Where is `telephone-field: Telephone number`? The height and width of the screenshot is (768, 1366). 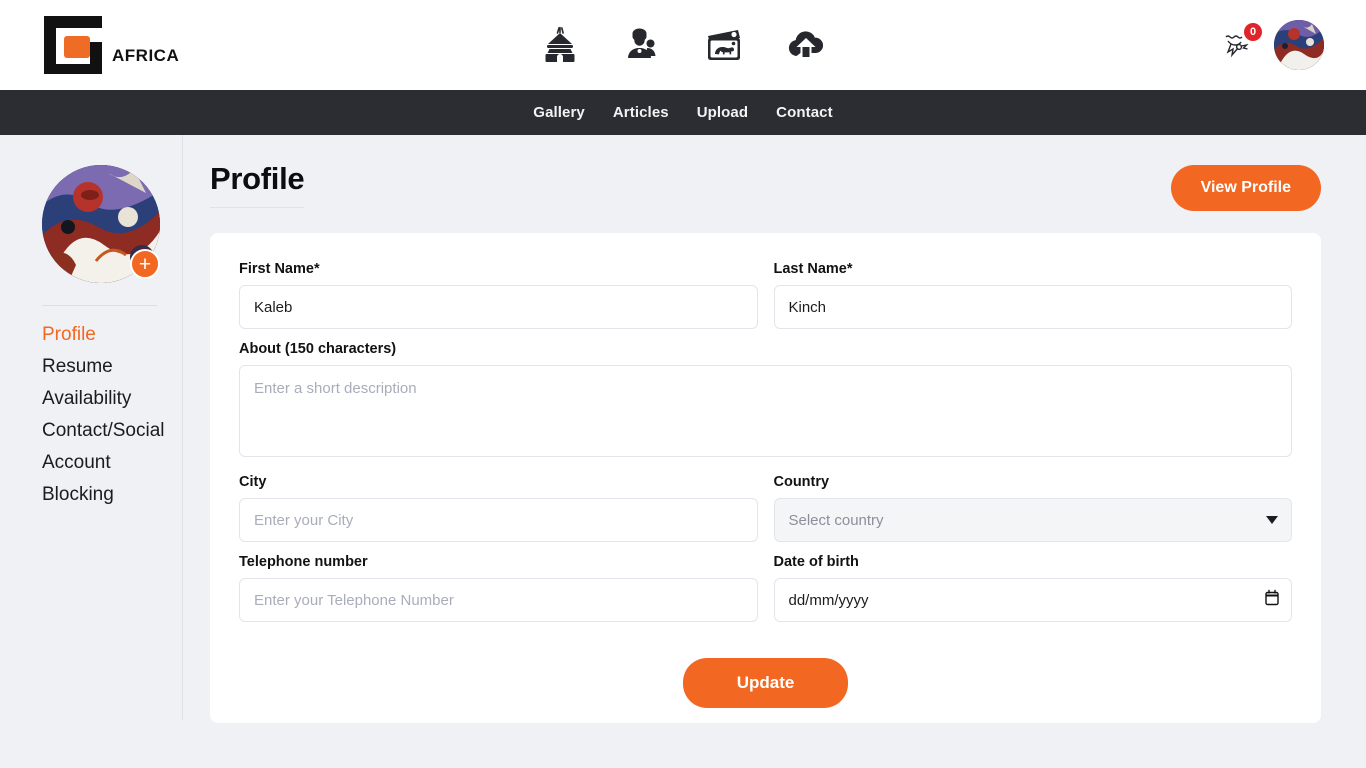
telephone-field: Telephone number is located at coordinates (498, 588).